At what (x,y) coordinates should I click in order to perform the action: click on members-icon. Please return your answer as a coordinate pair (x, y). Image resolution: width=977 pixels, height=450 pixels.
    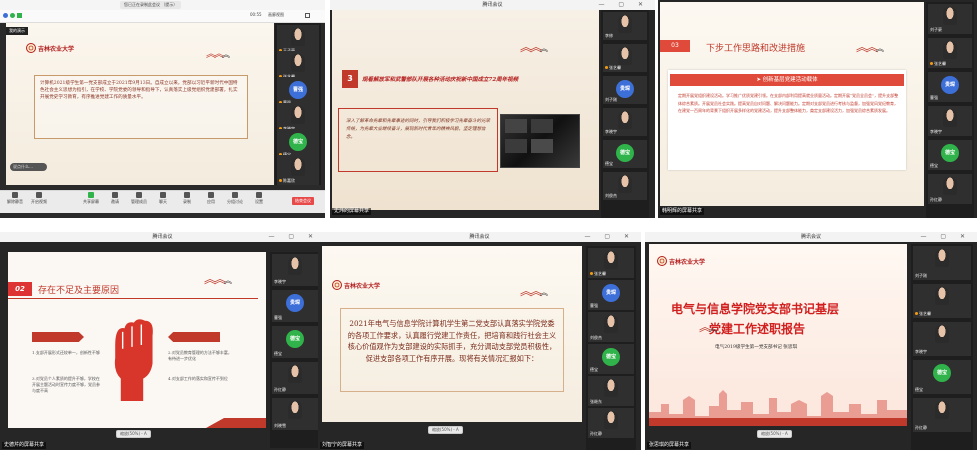
    Looking at the image, I should click on (139, 195).